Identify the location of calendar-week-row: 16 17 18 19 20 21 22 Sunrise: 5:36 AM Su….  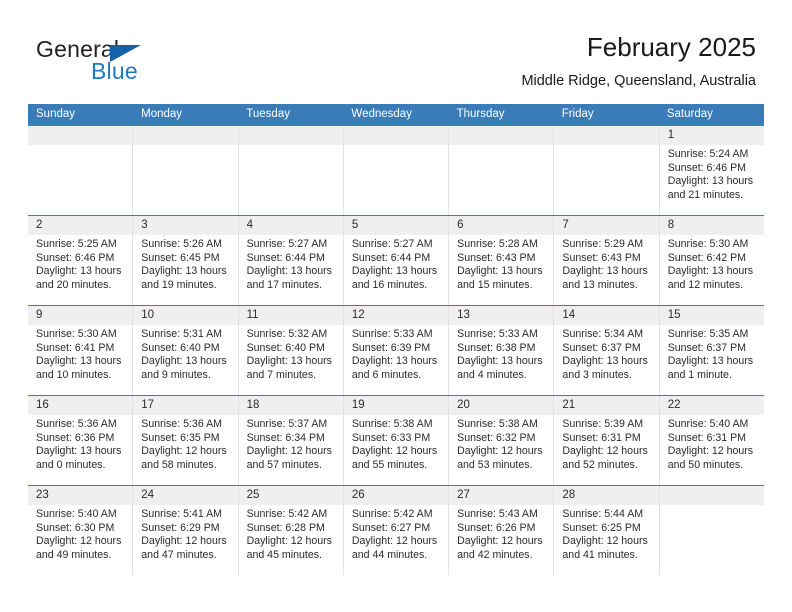
(396, 440).